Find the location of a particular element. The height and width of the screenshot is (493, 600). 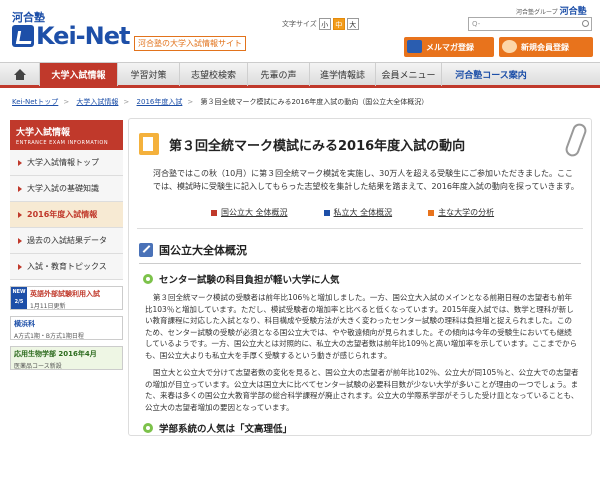

sidebar-subtitle: ENTRANCE EXAM INFORMATION is located at coordinates (62, 143).